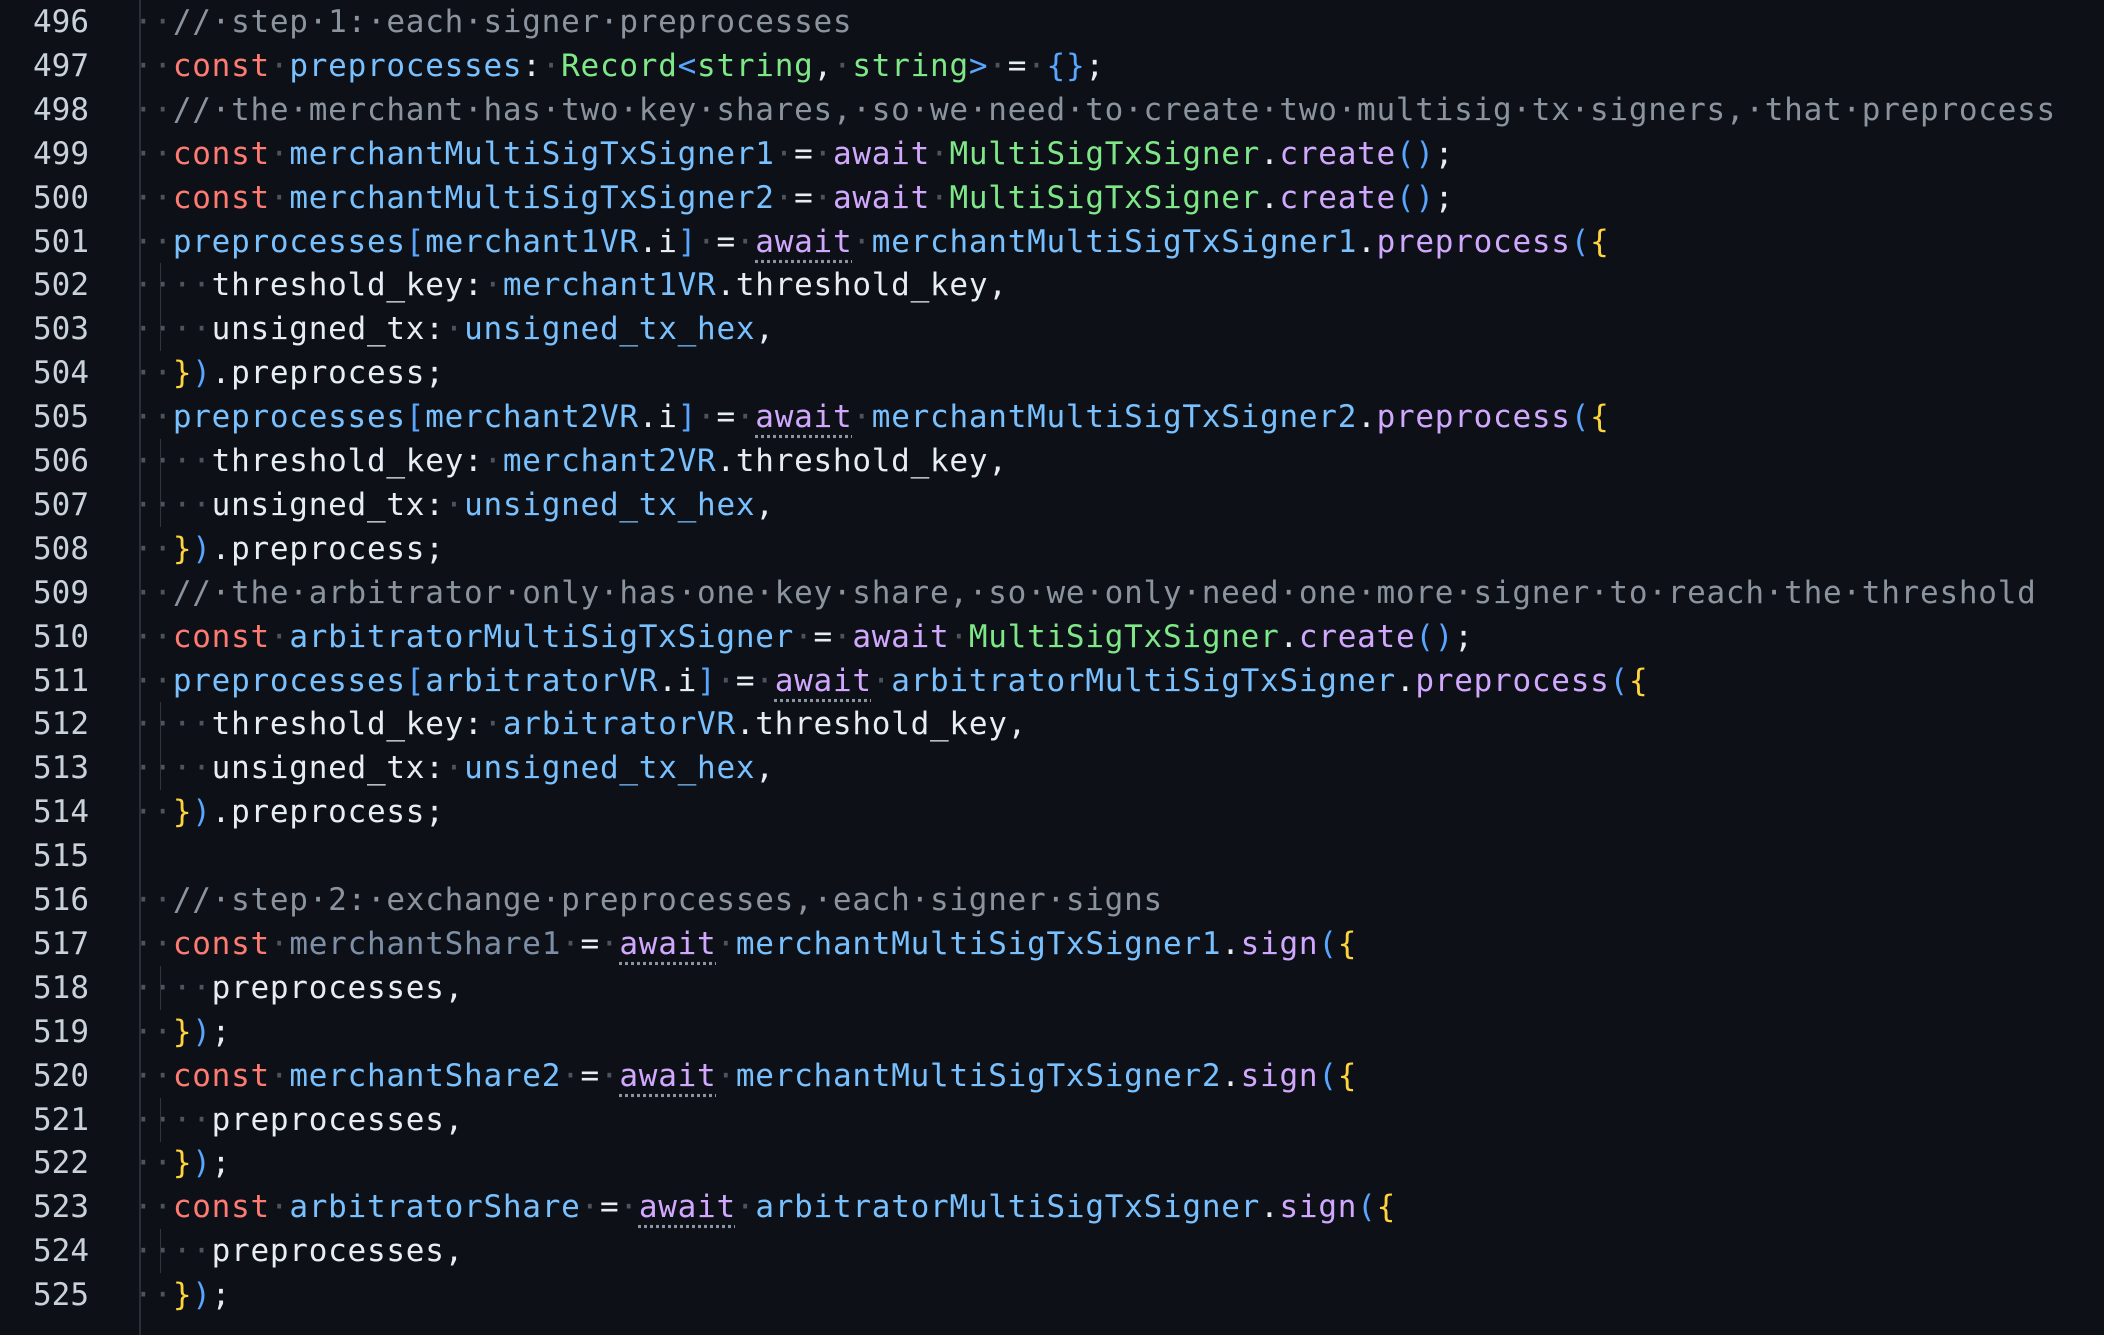  I want to click on line-number: 496, so click(61, 22).